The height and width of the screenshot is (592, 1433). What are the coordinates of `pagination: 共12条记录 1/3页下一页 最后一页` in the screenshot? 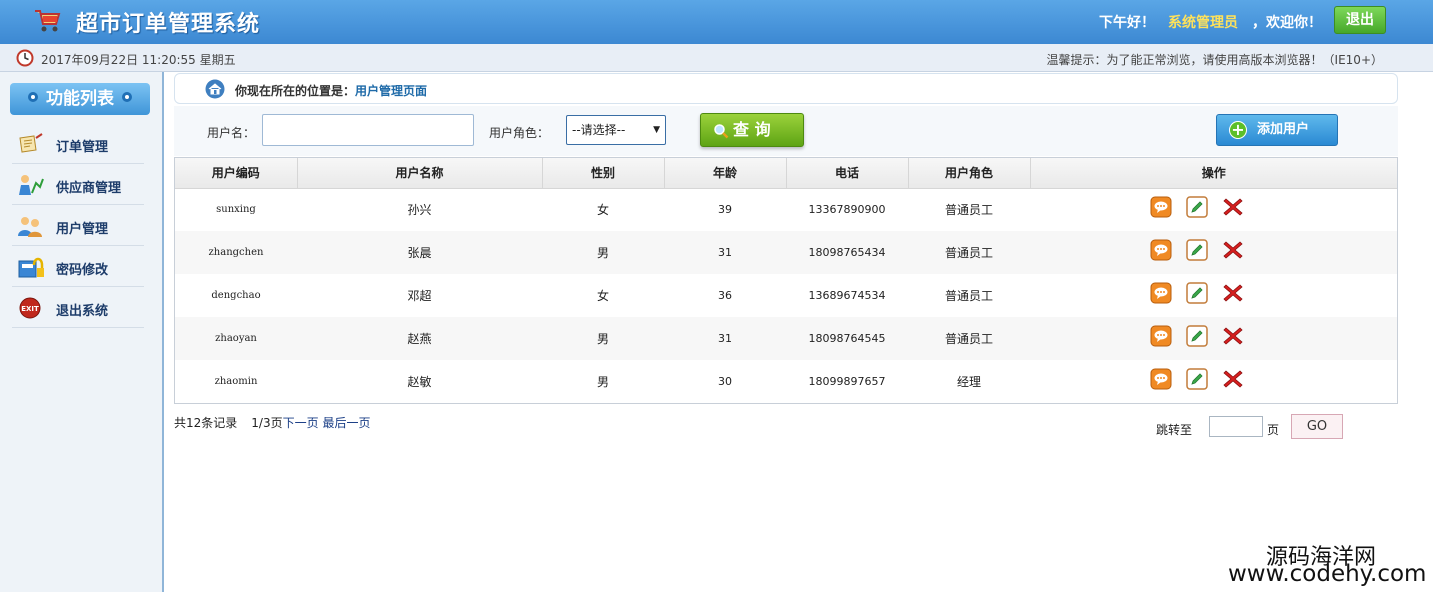 It's located at (272, 422).